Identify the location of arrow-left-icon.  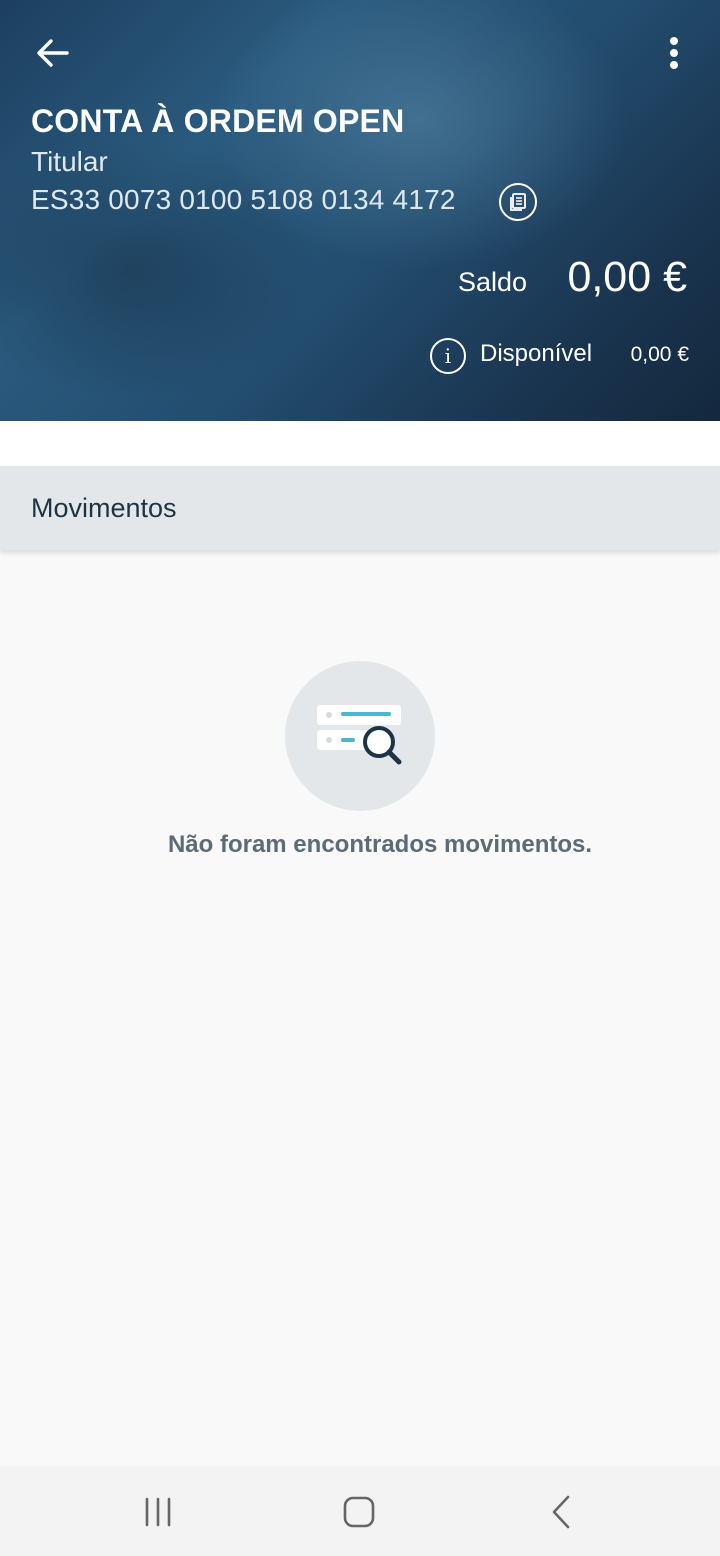
(53, 53).